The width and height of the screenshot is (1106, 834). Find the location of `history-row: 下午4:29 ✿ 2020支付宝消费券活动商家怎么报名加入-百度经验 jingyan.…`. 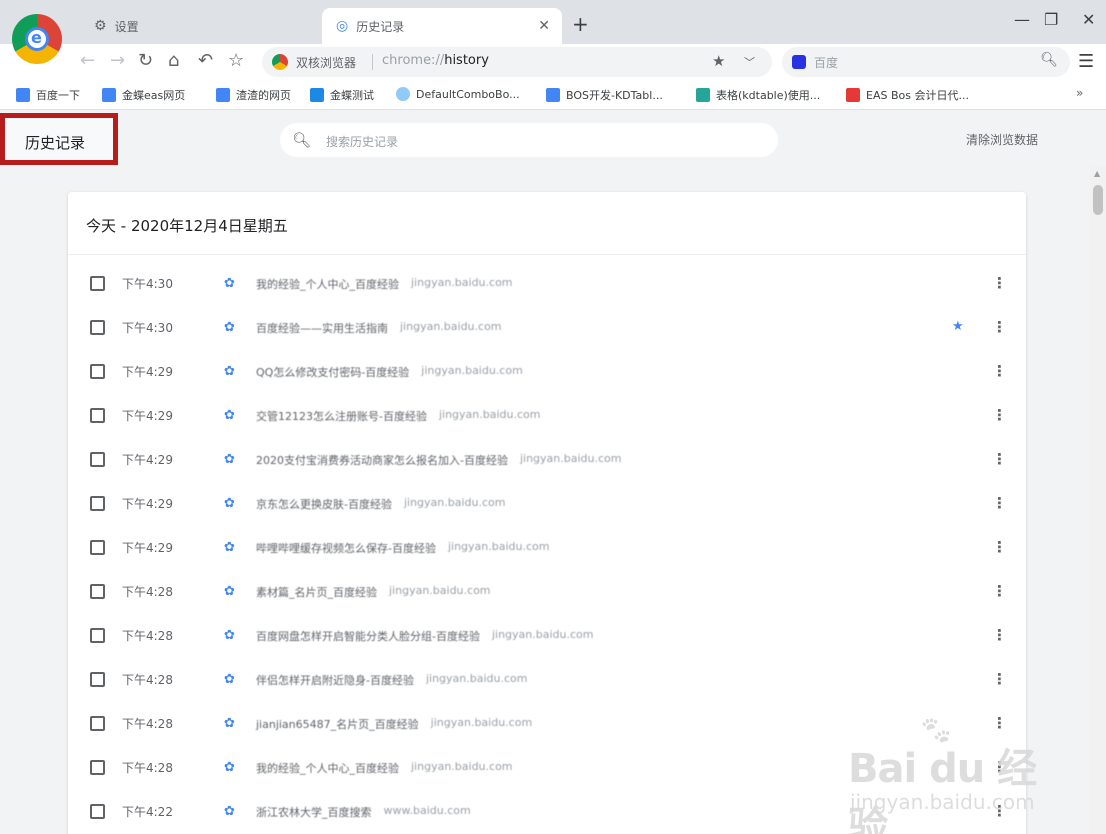

history-row: 下午4:29 ✿ 2020支付宝消费券活动商家怎么报名加入-百度经验 jingyan.… is located at coordinates (547, 460).